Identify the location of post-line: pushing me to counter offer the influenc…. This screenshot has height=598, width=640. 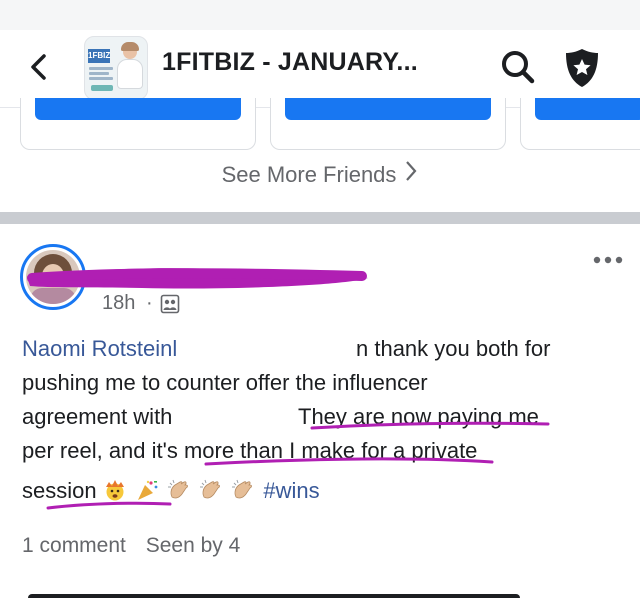
(225, 383).